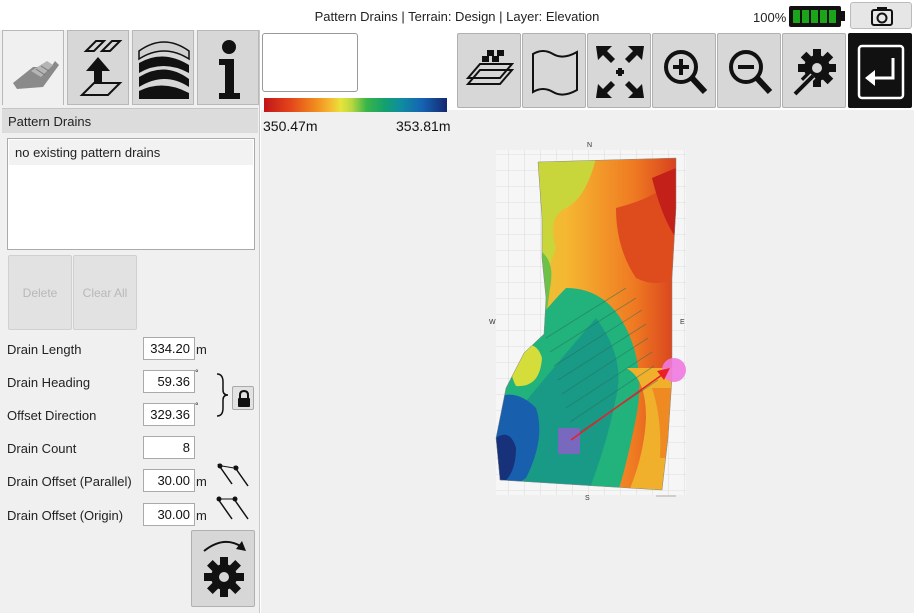  What do you see at coordinates (101, 68) in the screenshot?
I see `layer-upload-icon` at bounding box center [101, 68].